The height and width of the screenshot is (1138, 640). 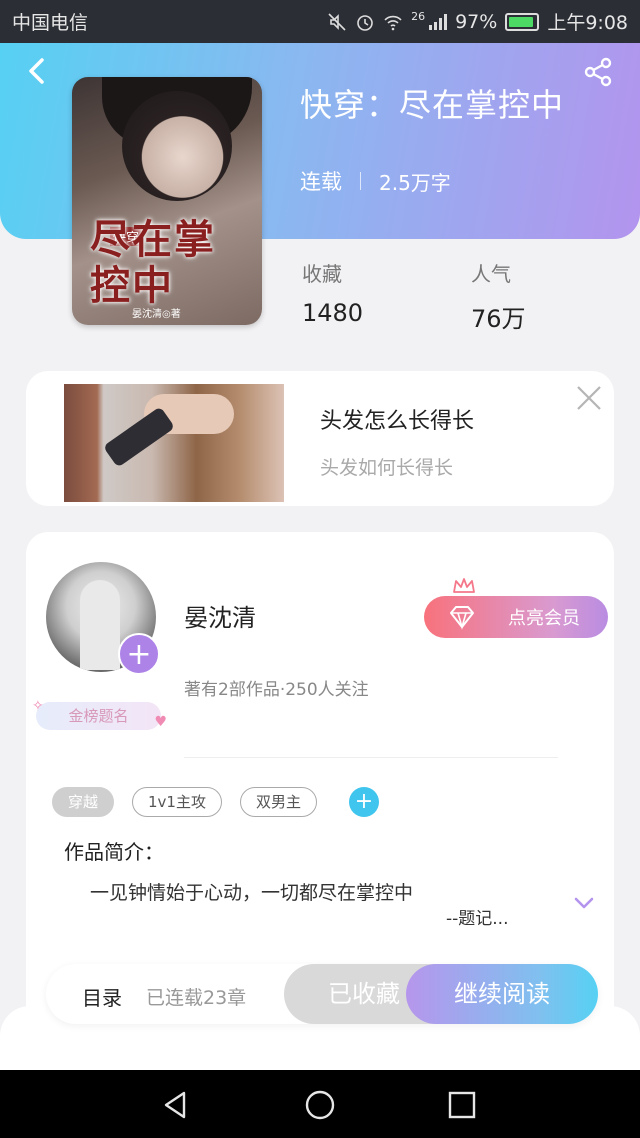 I want to click on heart-icon: ♥, so click(x=160, y=722).